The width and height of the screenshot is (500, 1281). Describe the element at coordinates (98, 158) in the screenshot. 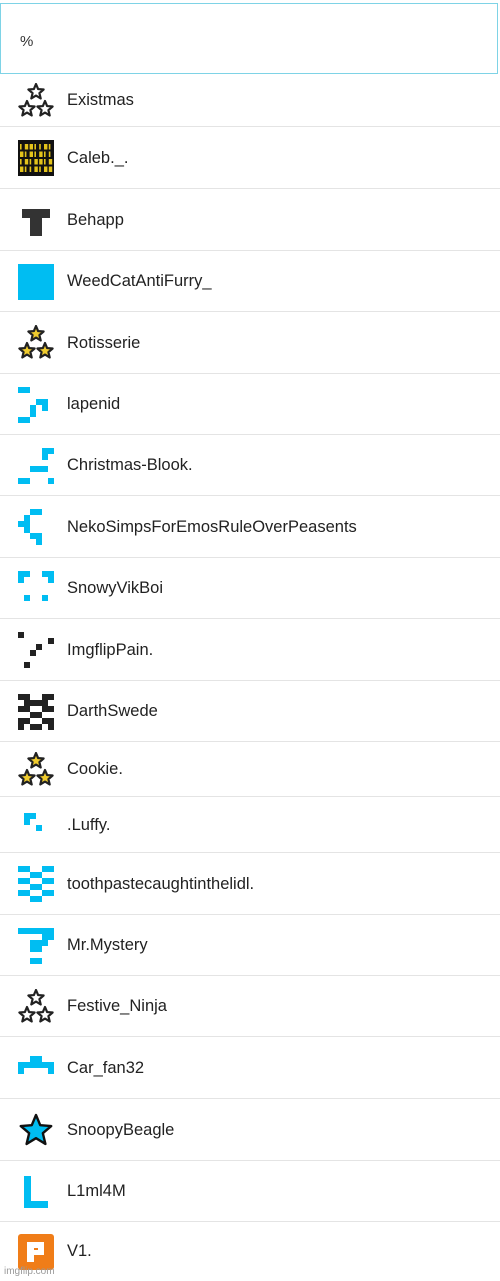

I see `username: Caleb._.` at that location.